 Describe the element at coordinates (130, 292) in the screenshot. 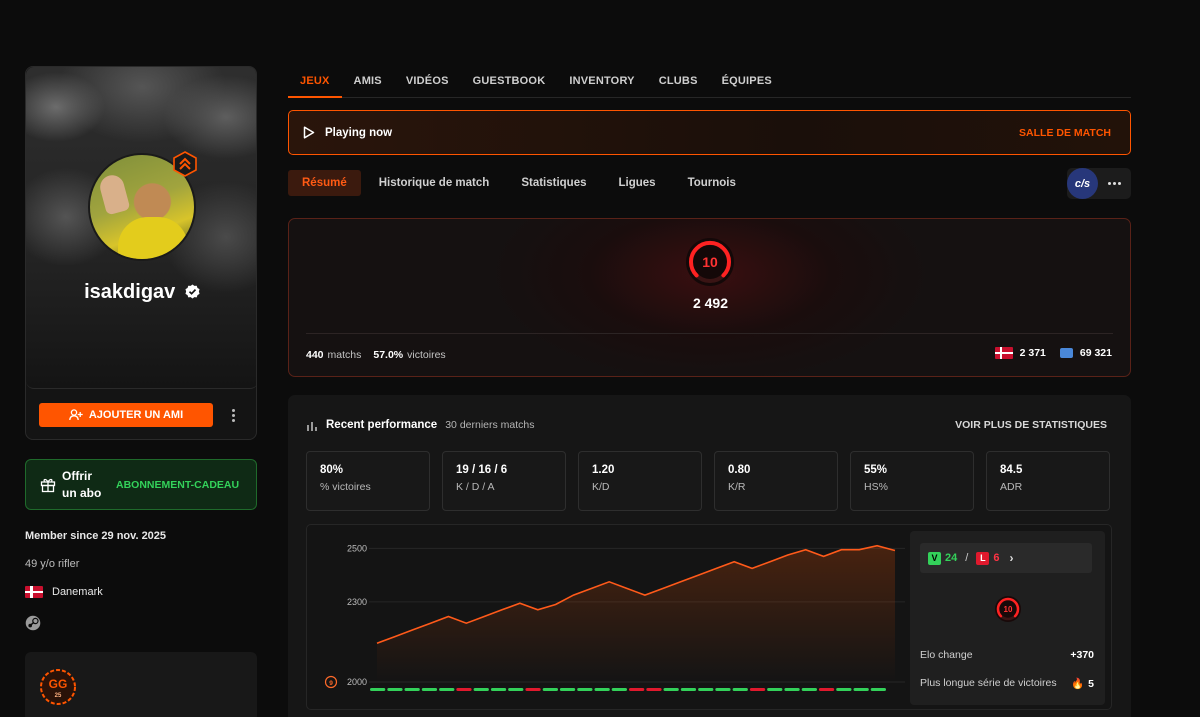

I see `username: isakdigav` at that location.